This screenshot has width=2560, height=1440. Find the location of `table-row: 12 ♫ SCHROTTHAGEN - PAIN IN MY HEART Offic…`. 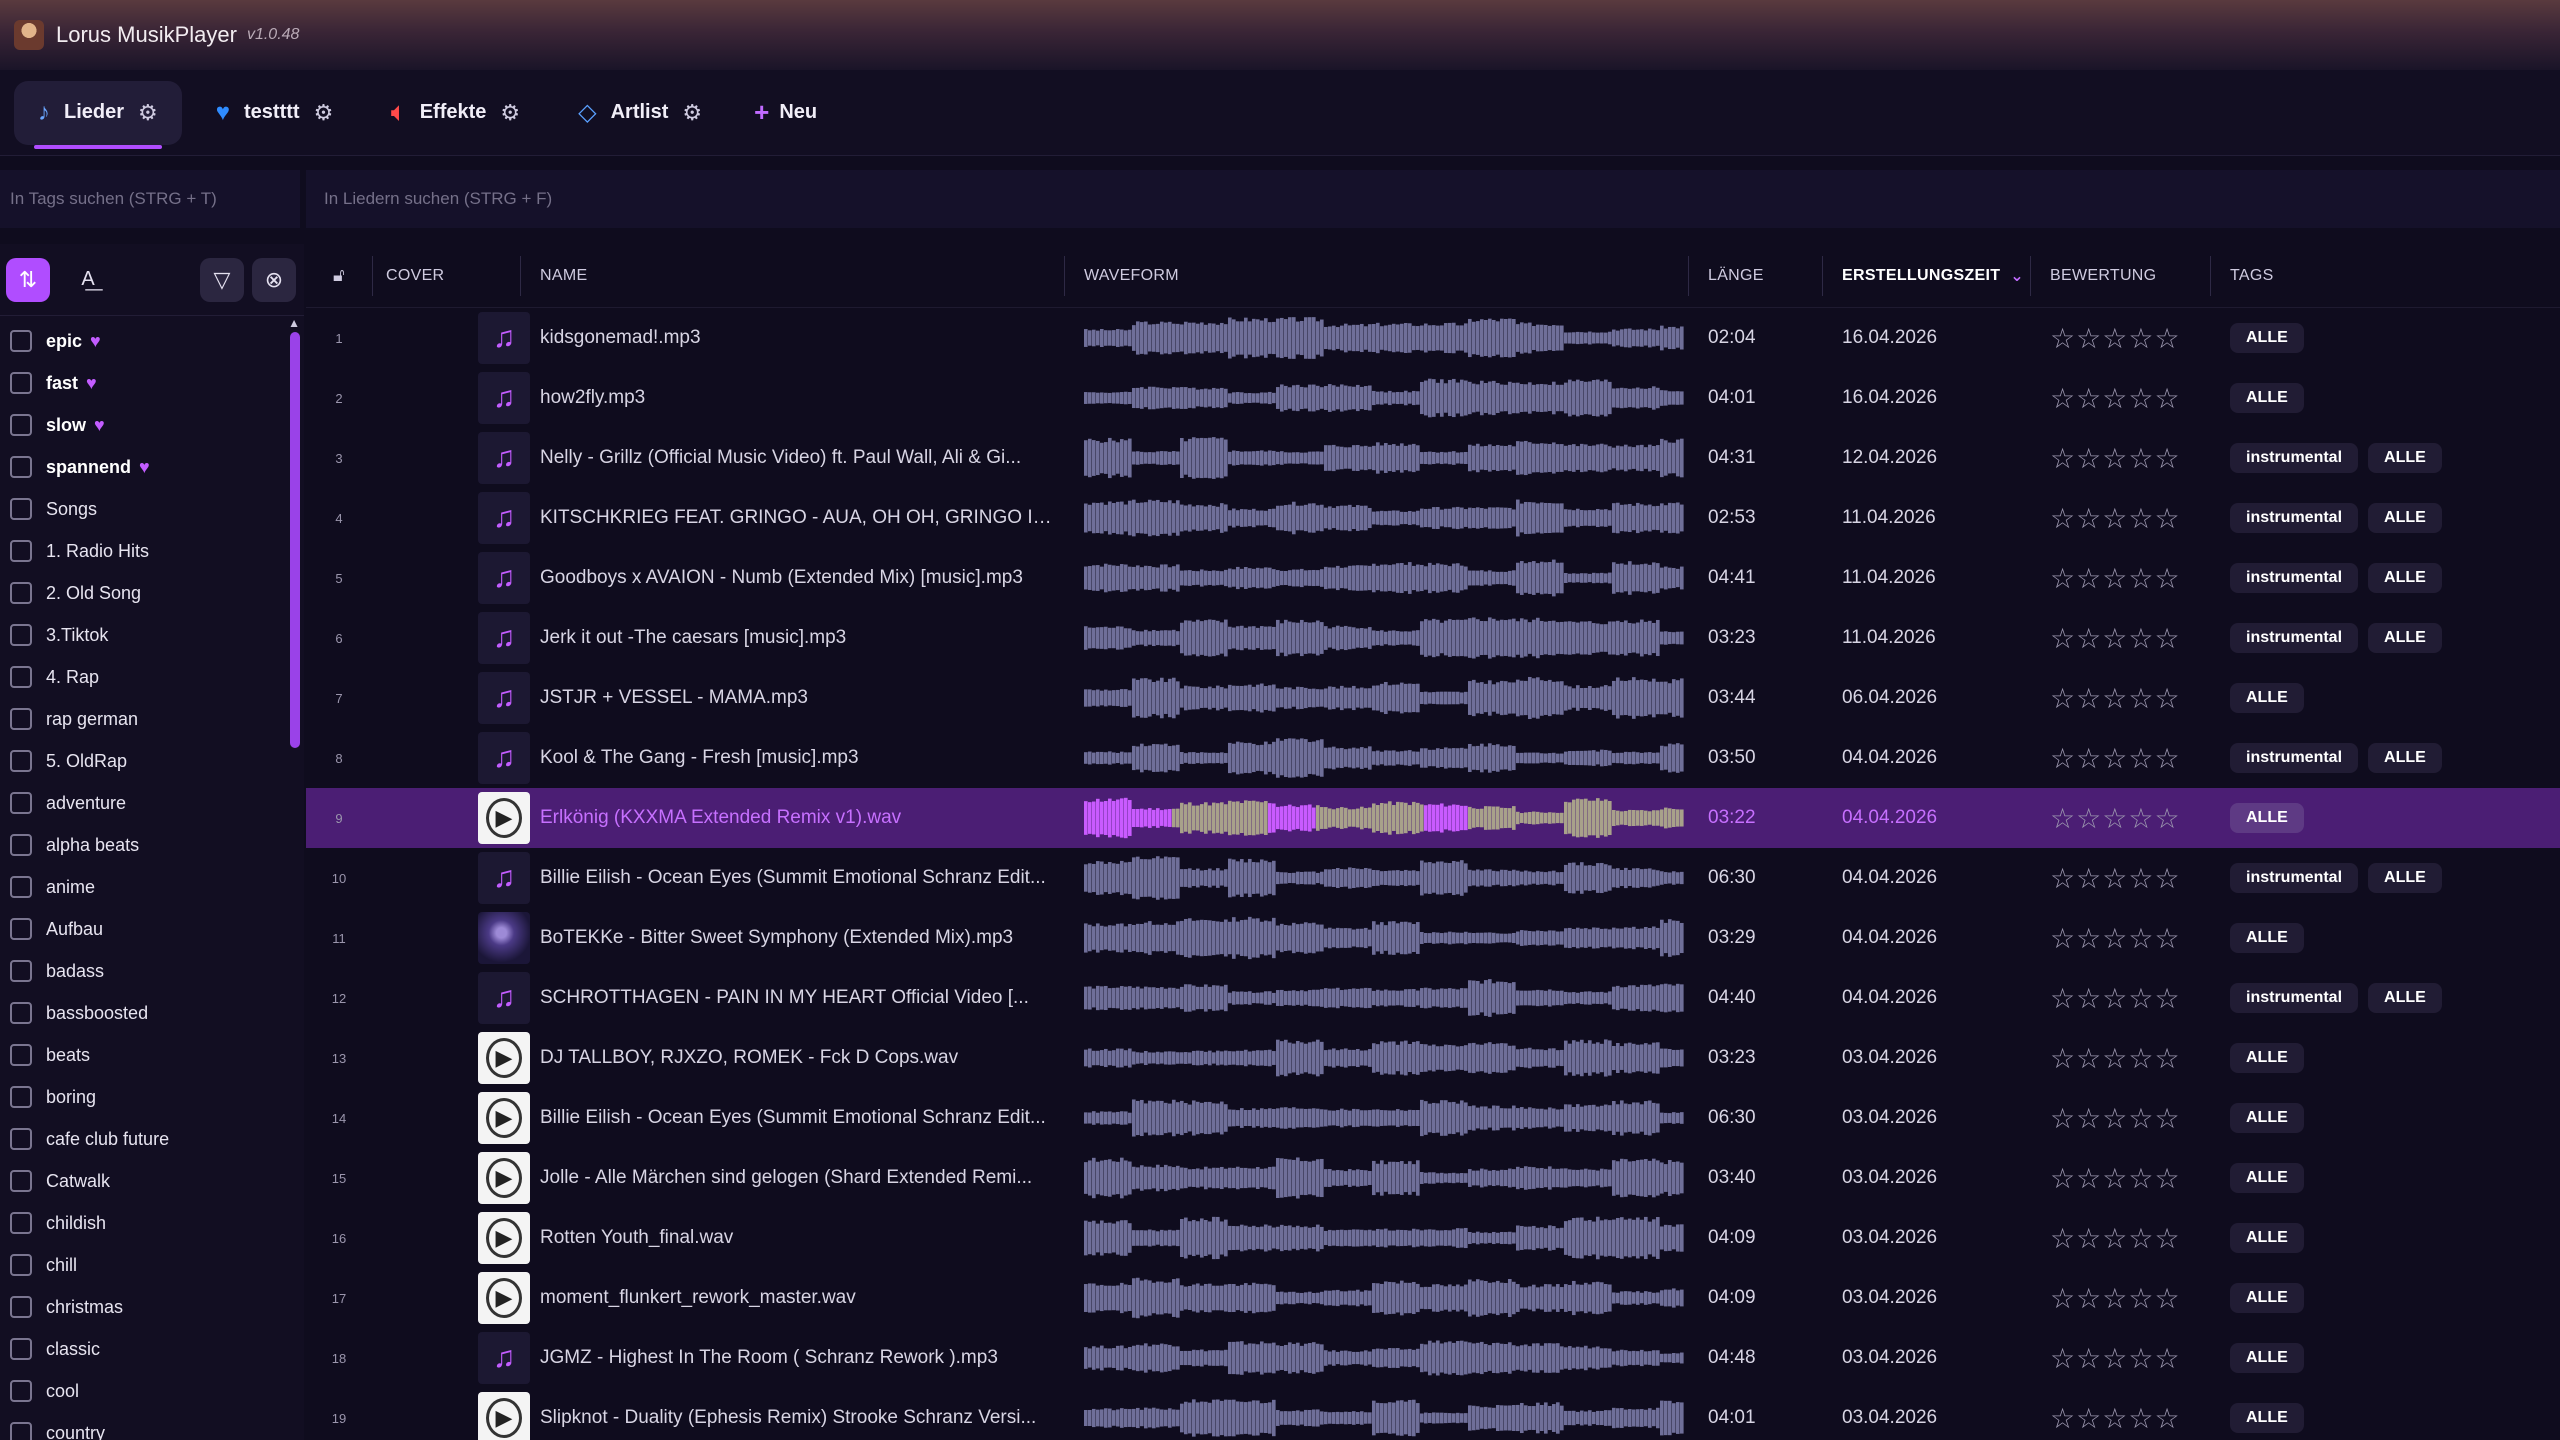

table-row: 12 ♫ SCHROTTHAGEN - PAIN IN MY HEART Offic… is located at coordinates (1433, 998).